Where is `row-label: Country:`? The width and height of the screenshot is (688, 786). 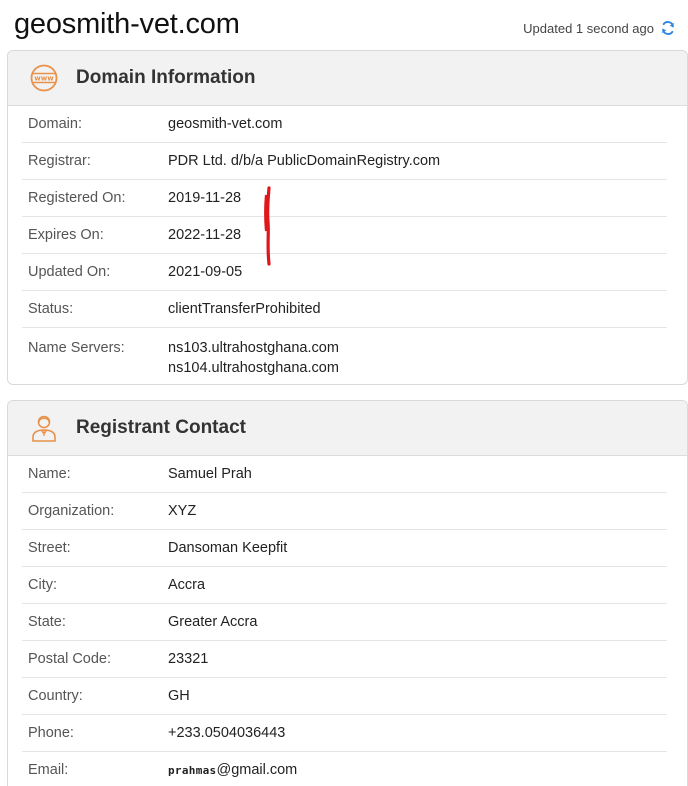 row-label: Country: is located at coordinates (55, 696).